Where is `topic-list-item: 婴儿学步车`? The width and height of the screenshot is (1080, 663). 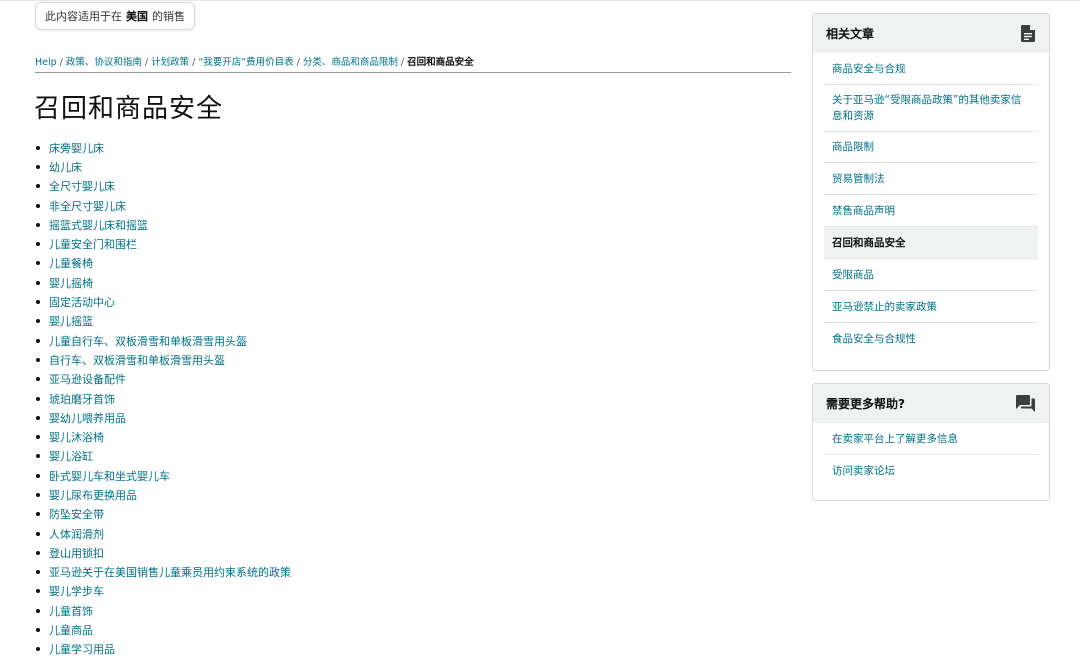
topic-list-item: 婴儿学步车 is located at coordinates (163, 591).